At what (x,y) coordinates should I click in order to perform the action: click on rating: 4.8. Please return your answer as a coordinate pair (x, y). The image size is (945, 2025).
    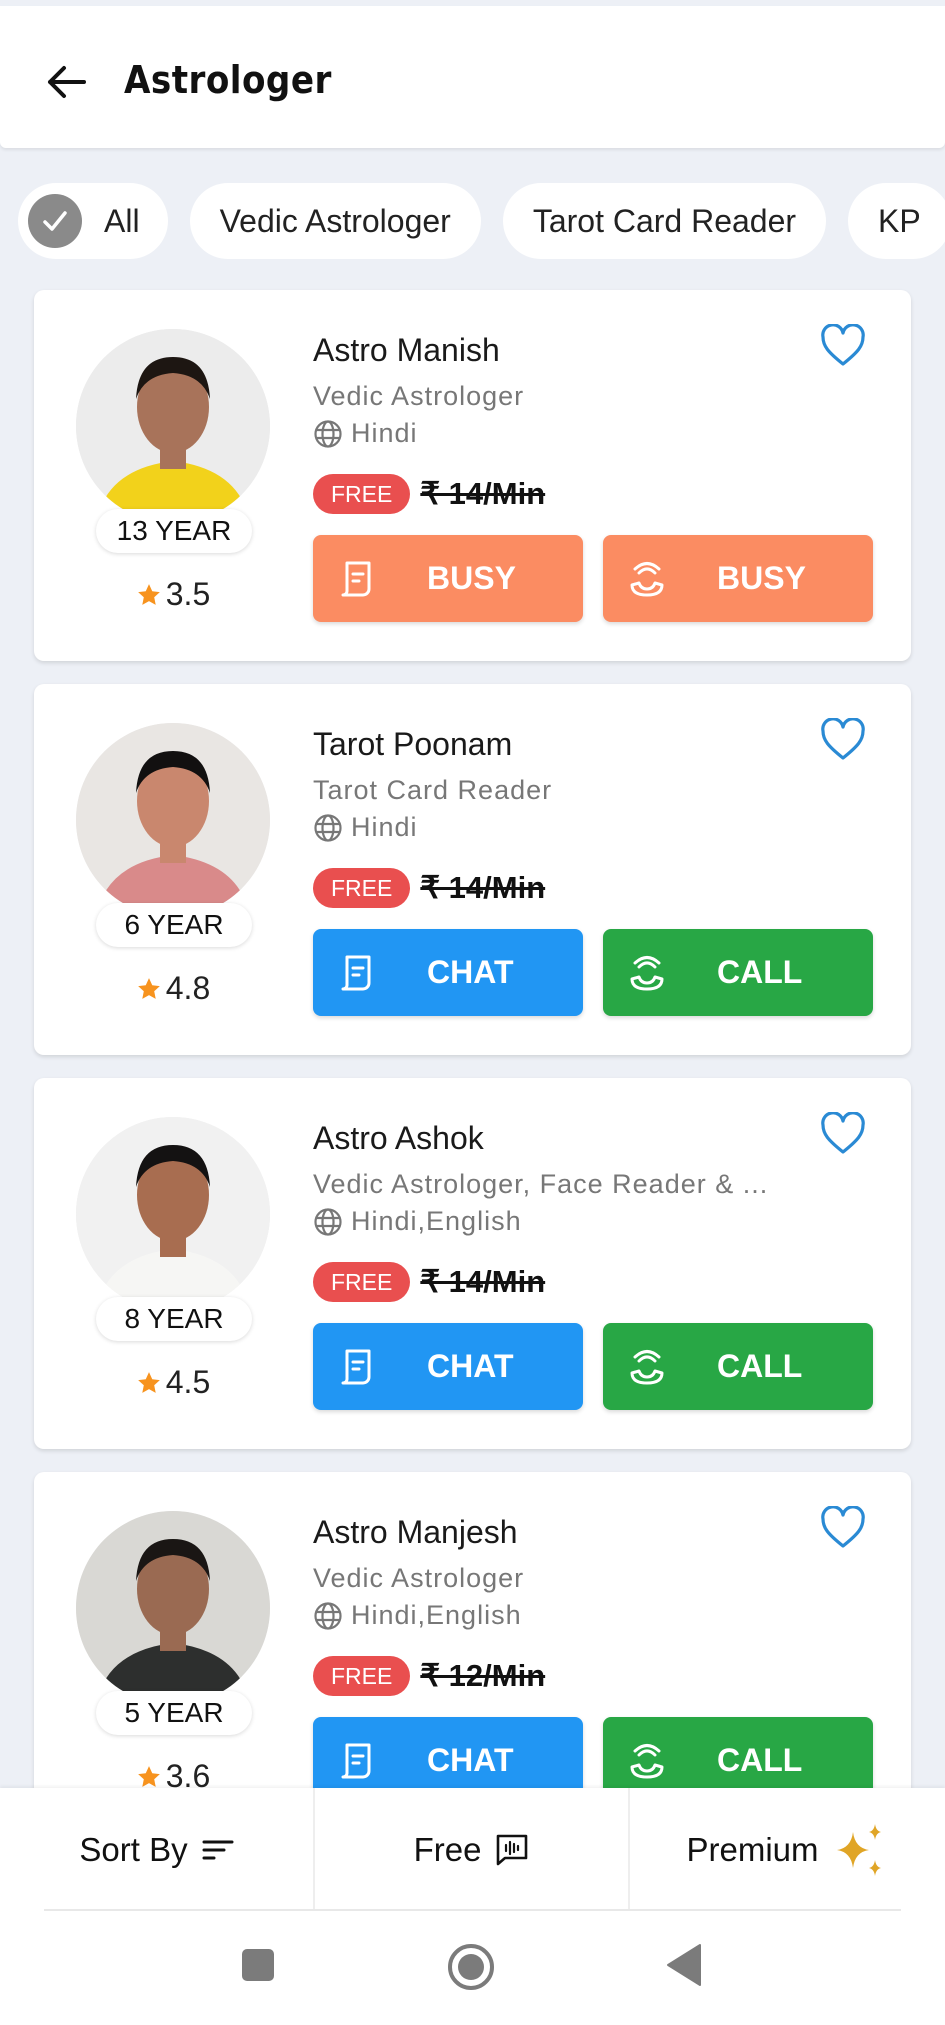
    Looking at the image, I should click on (173, 988).